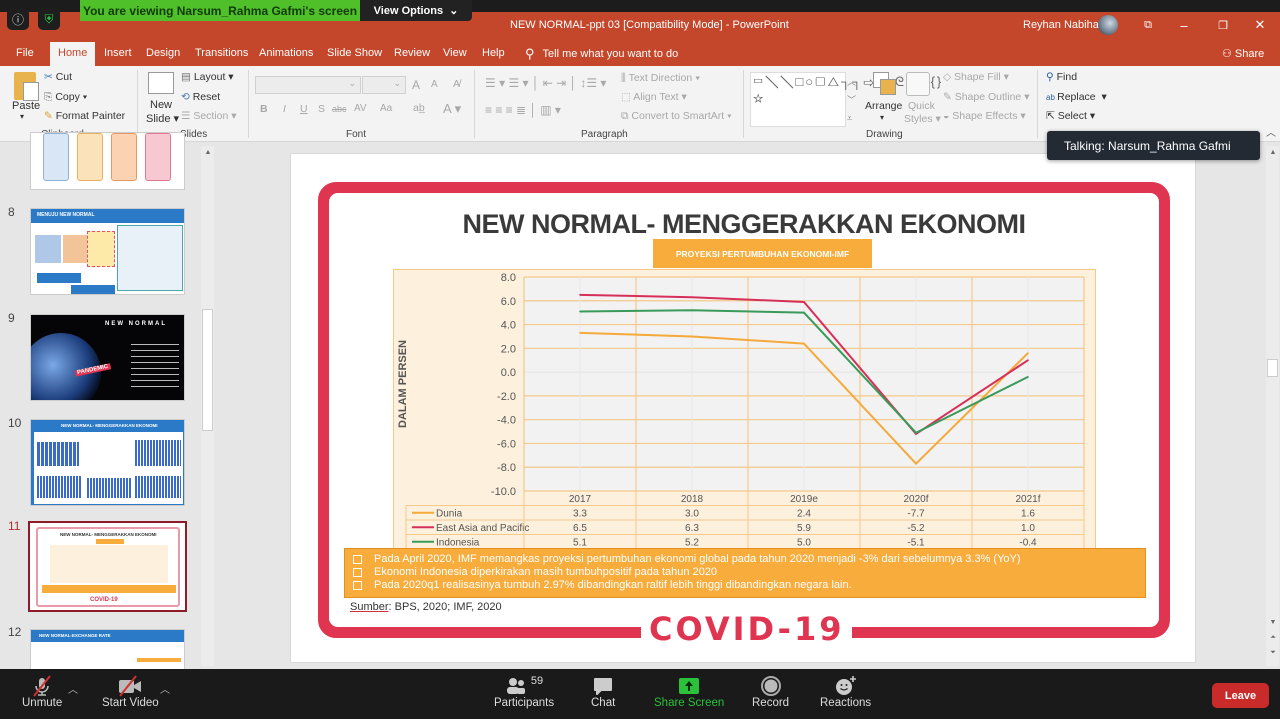  Describe the element at coordinates (884, 83) in the screenshot. I see `arrange-icon` at that location.